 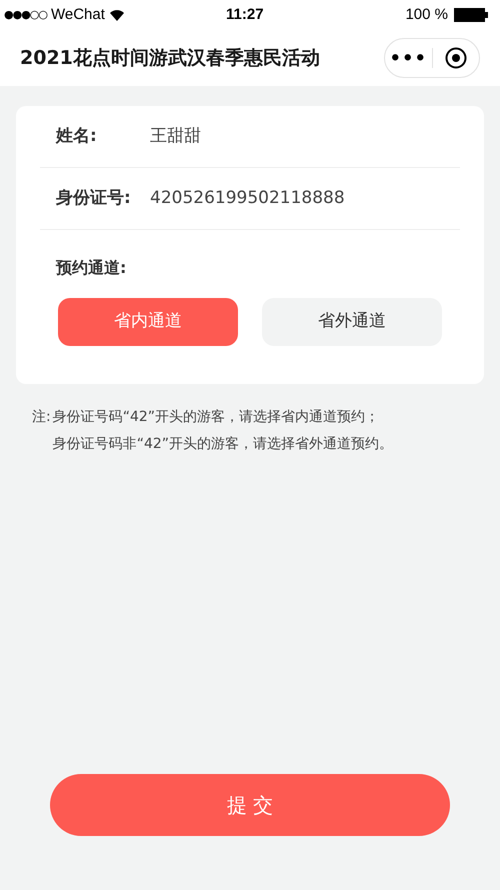 I want to click on field-label: 身份证号:, so click(x=94, y=198).